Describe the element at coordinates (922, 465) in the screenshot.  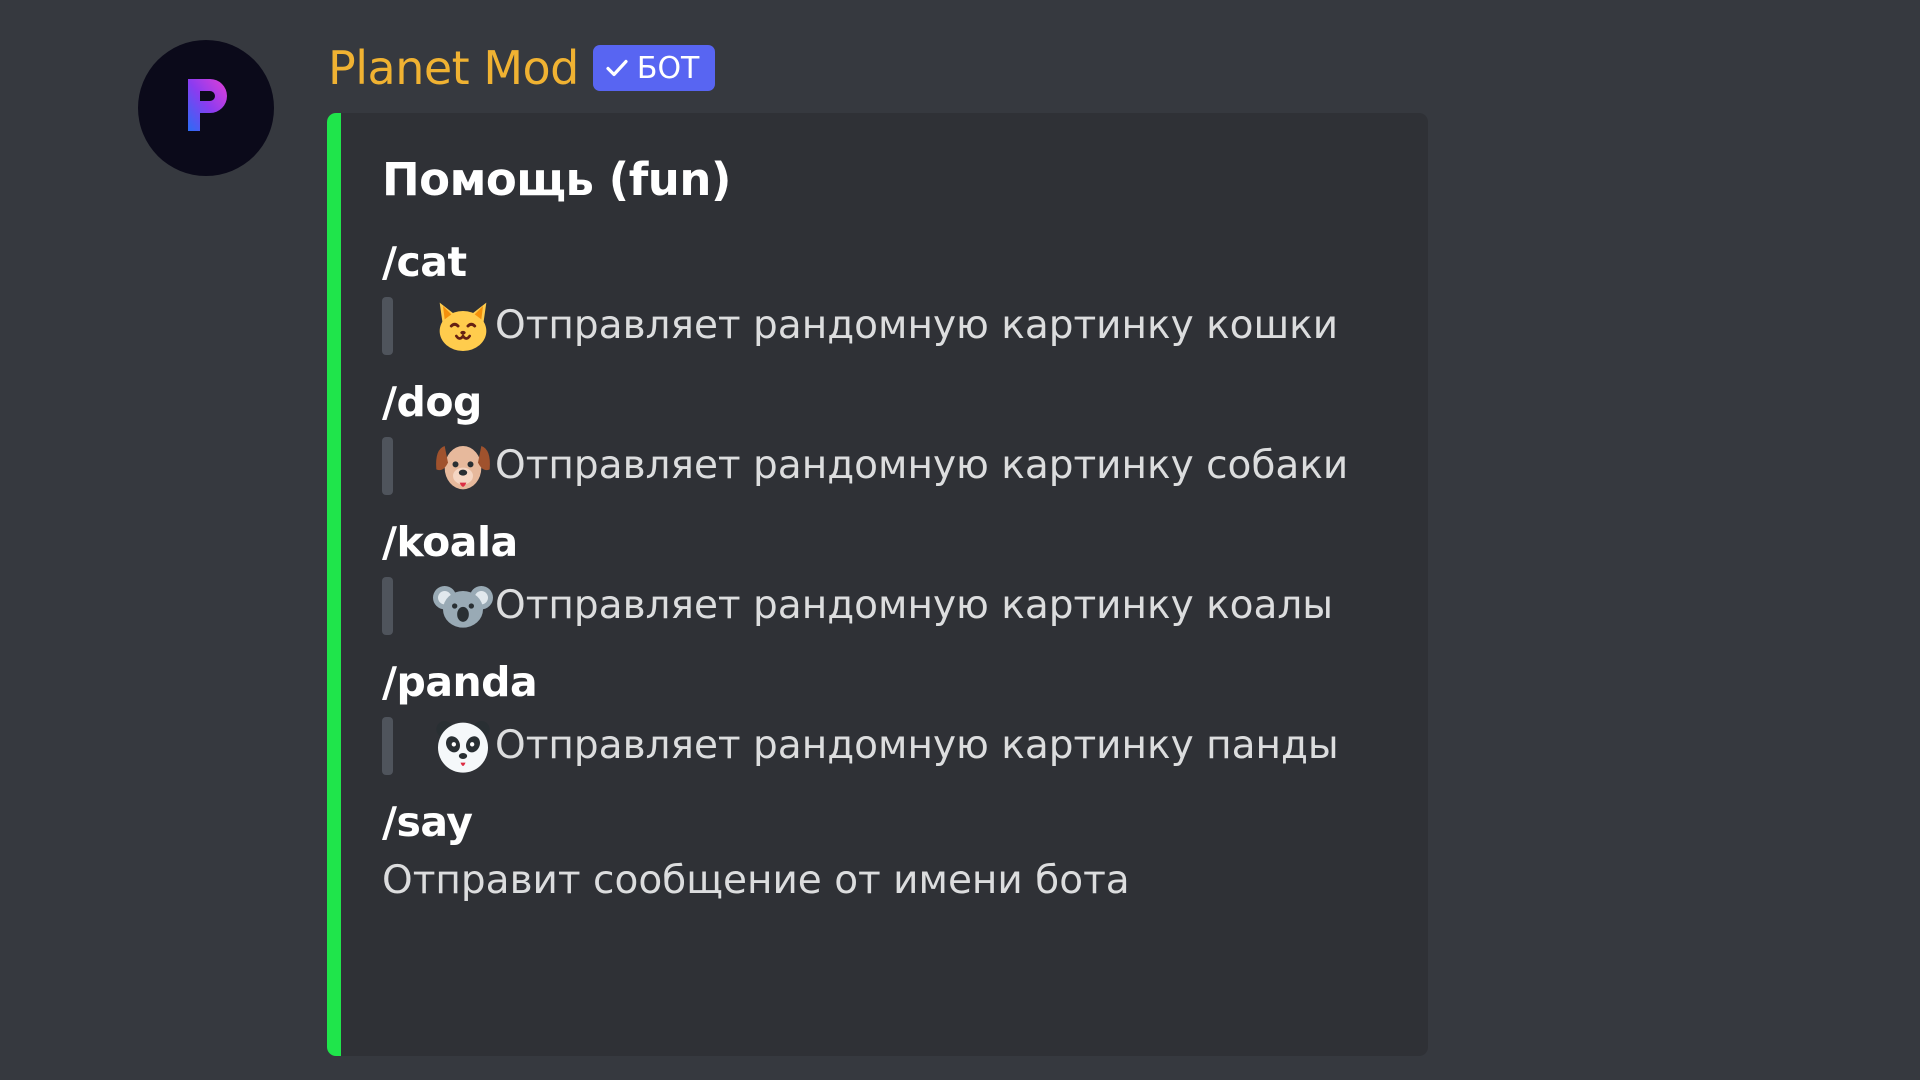
I see `field-value-text: Отправляет рандомную картинку собаки` at that location.